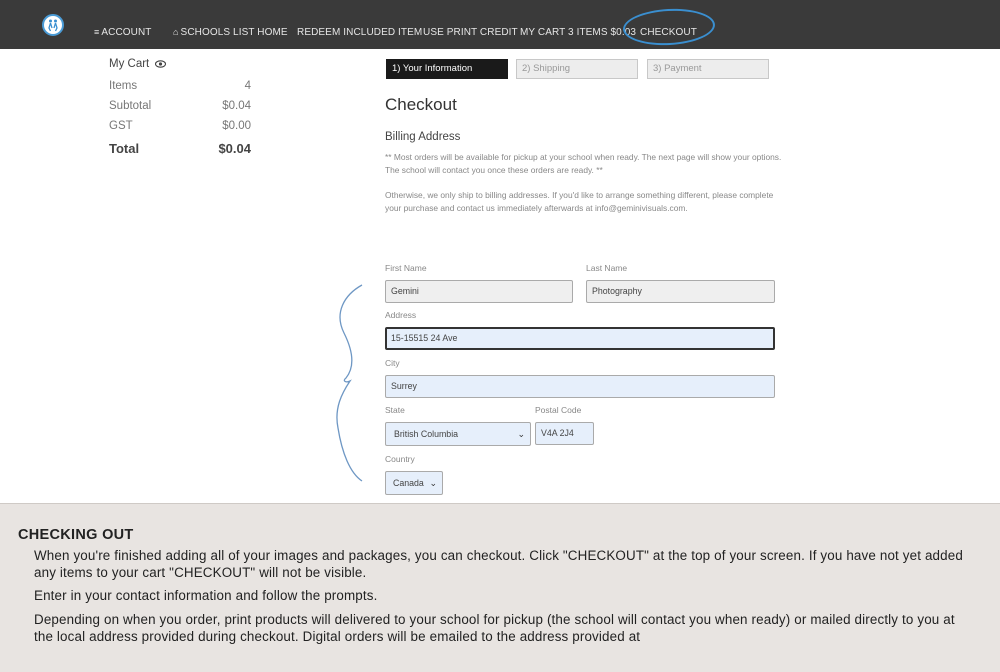  I want to click on step-your-information: 1) Your Information, so click(447, 69).